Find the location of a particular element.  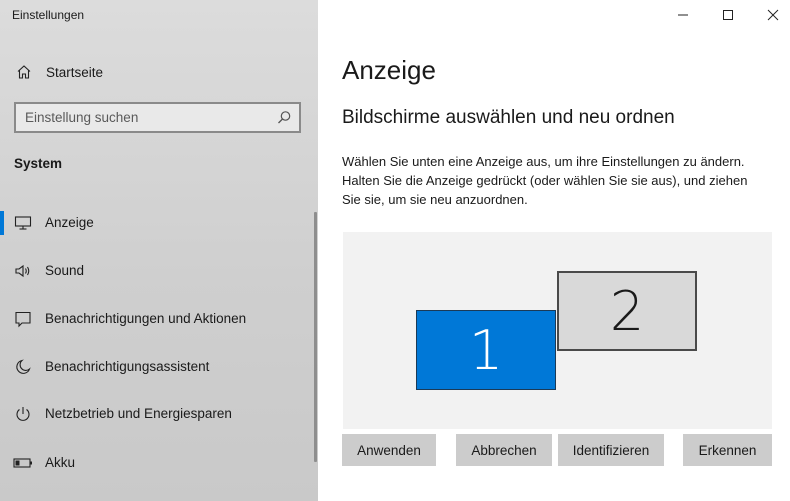

sidebar-item-home: Startseite is located at coordinates (159, 72).